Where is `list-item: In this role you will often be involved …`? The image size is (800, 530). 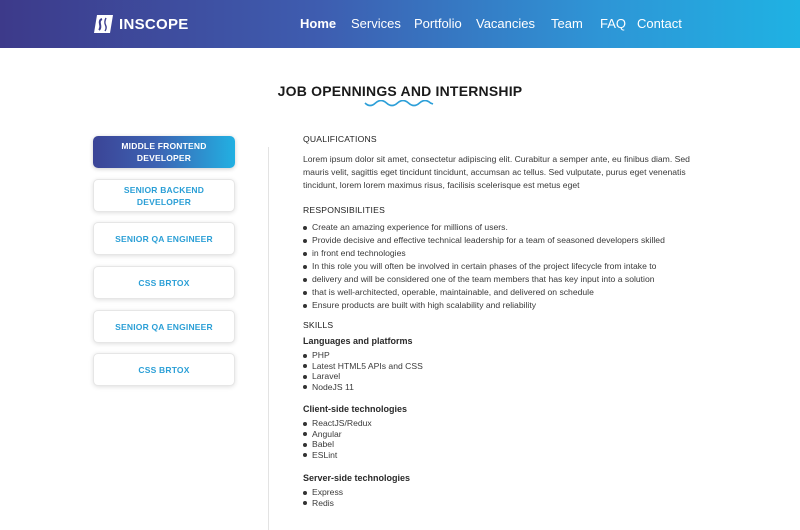
list-item: In this role you will often be involved … is located at coordinates (484, 266).